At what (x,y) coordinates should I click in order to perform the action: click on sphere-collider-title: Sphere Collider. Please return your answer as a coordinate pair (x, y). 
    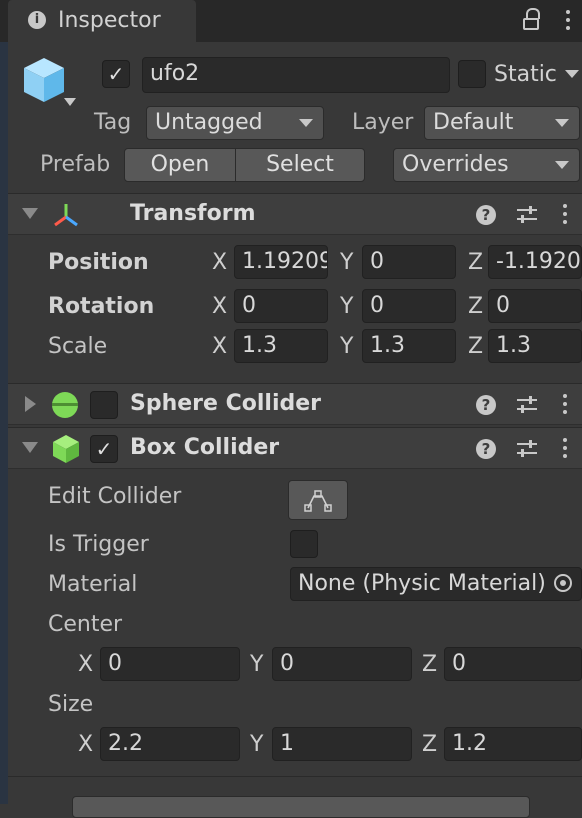
    Looking at the image, I should click on (226, 403).